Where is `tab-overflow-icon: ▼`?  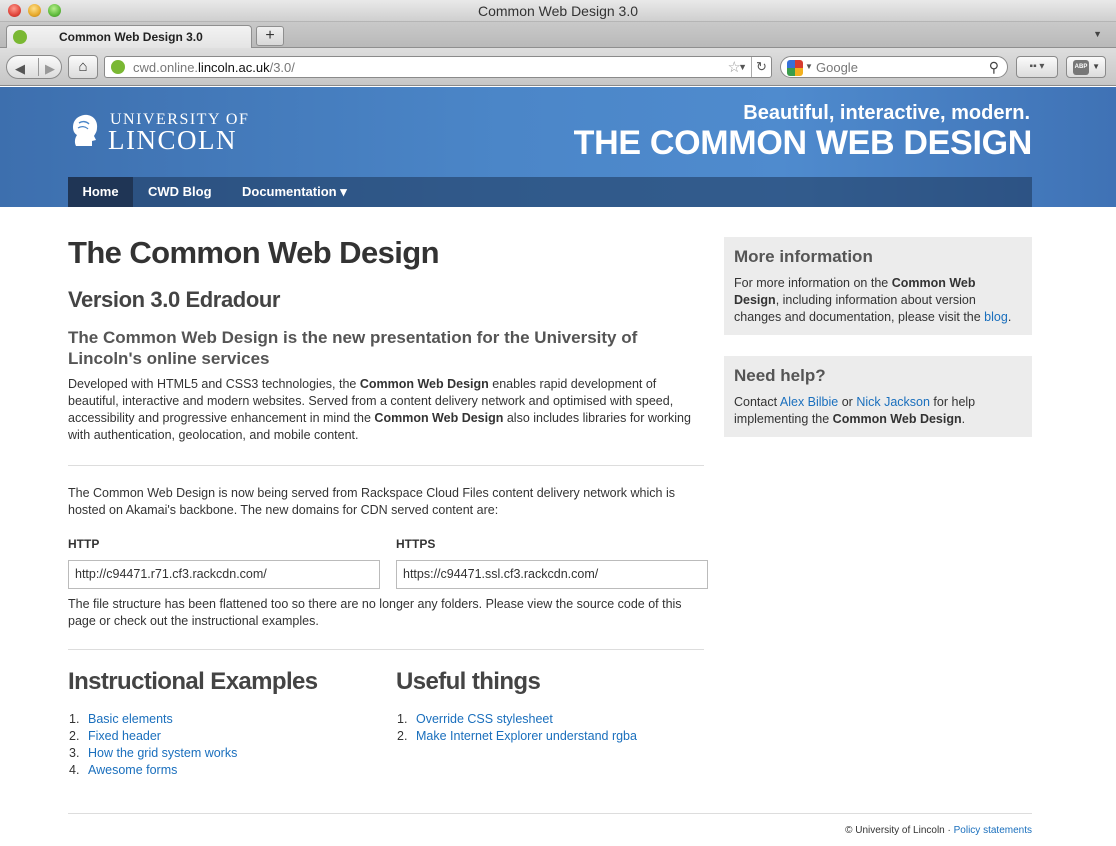 tab-overflow-icon: ▼ is located at coordinates (1097, 34).